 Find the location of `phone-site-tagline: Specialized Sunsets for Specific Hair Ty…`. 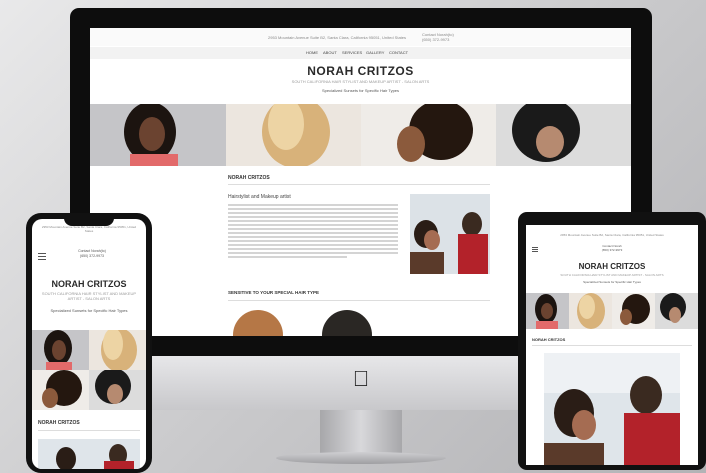

phone-site-tagline: Specialized Sunsets for Specific Hair Ty… is located at coordinates (89, 310).